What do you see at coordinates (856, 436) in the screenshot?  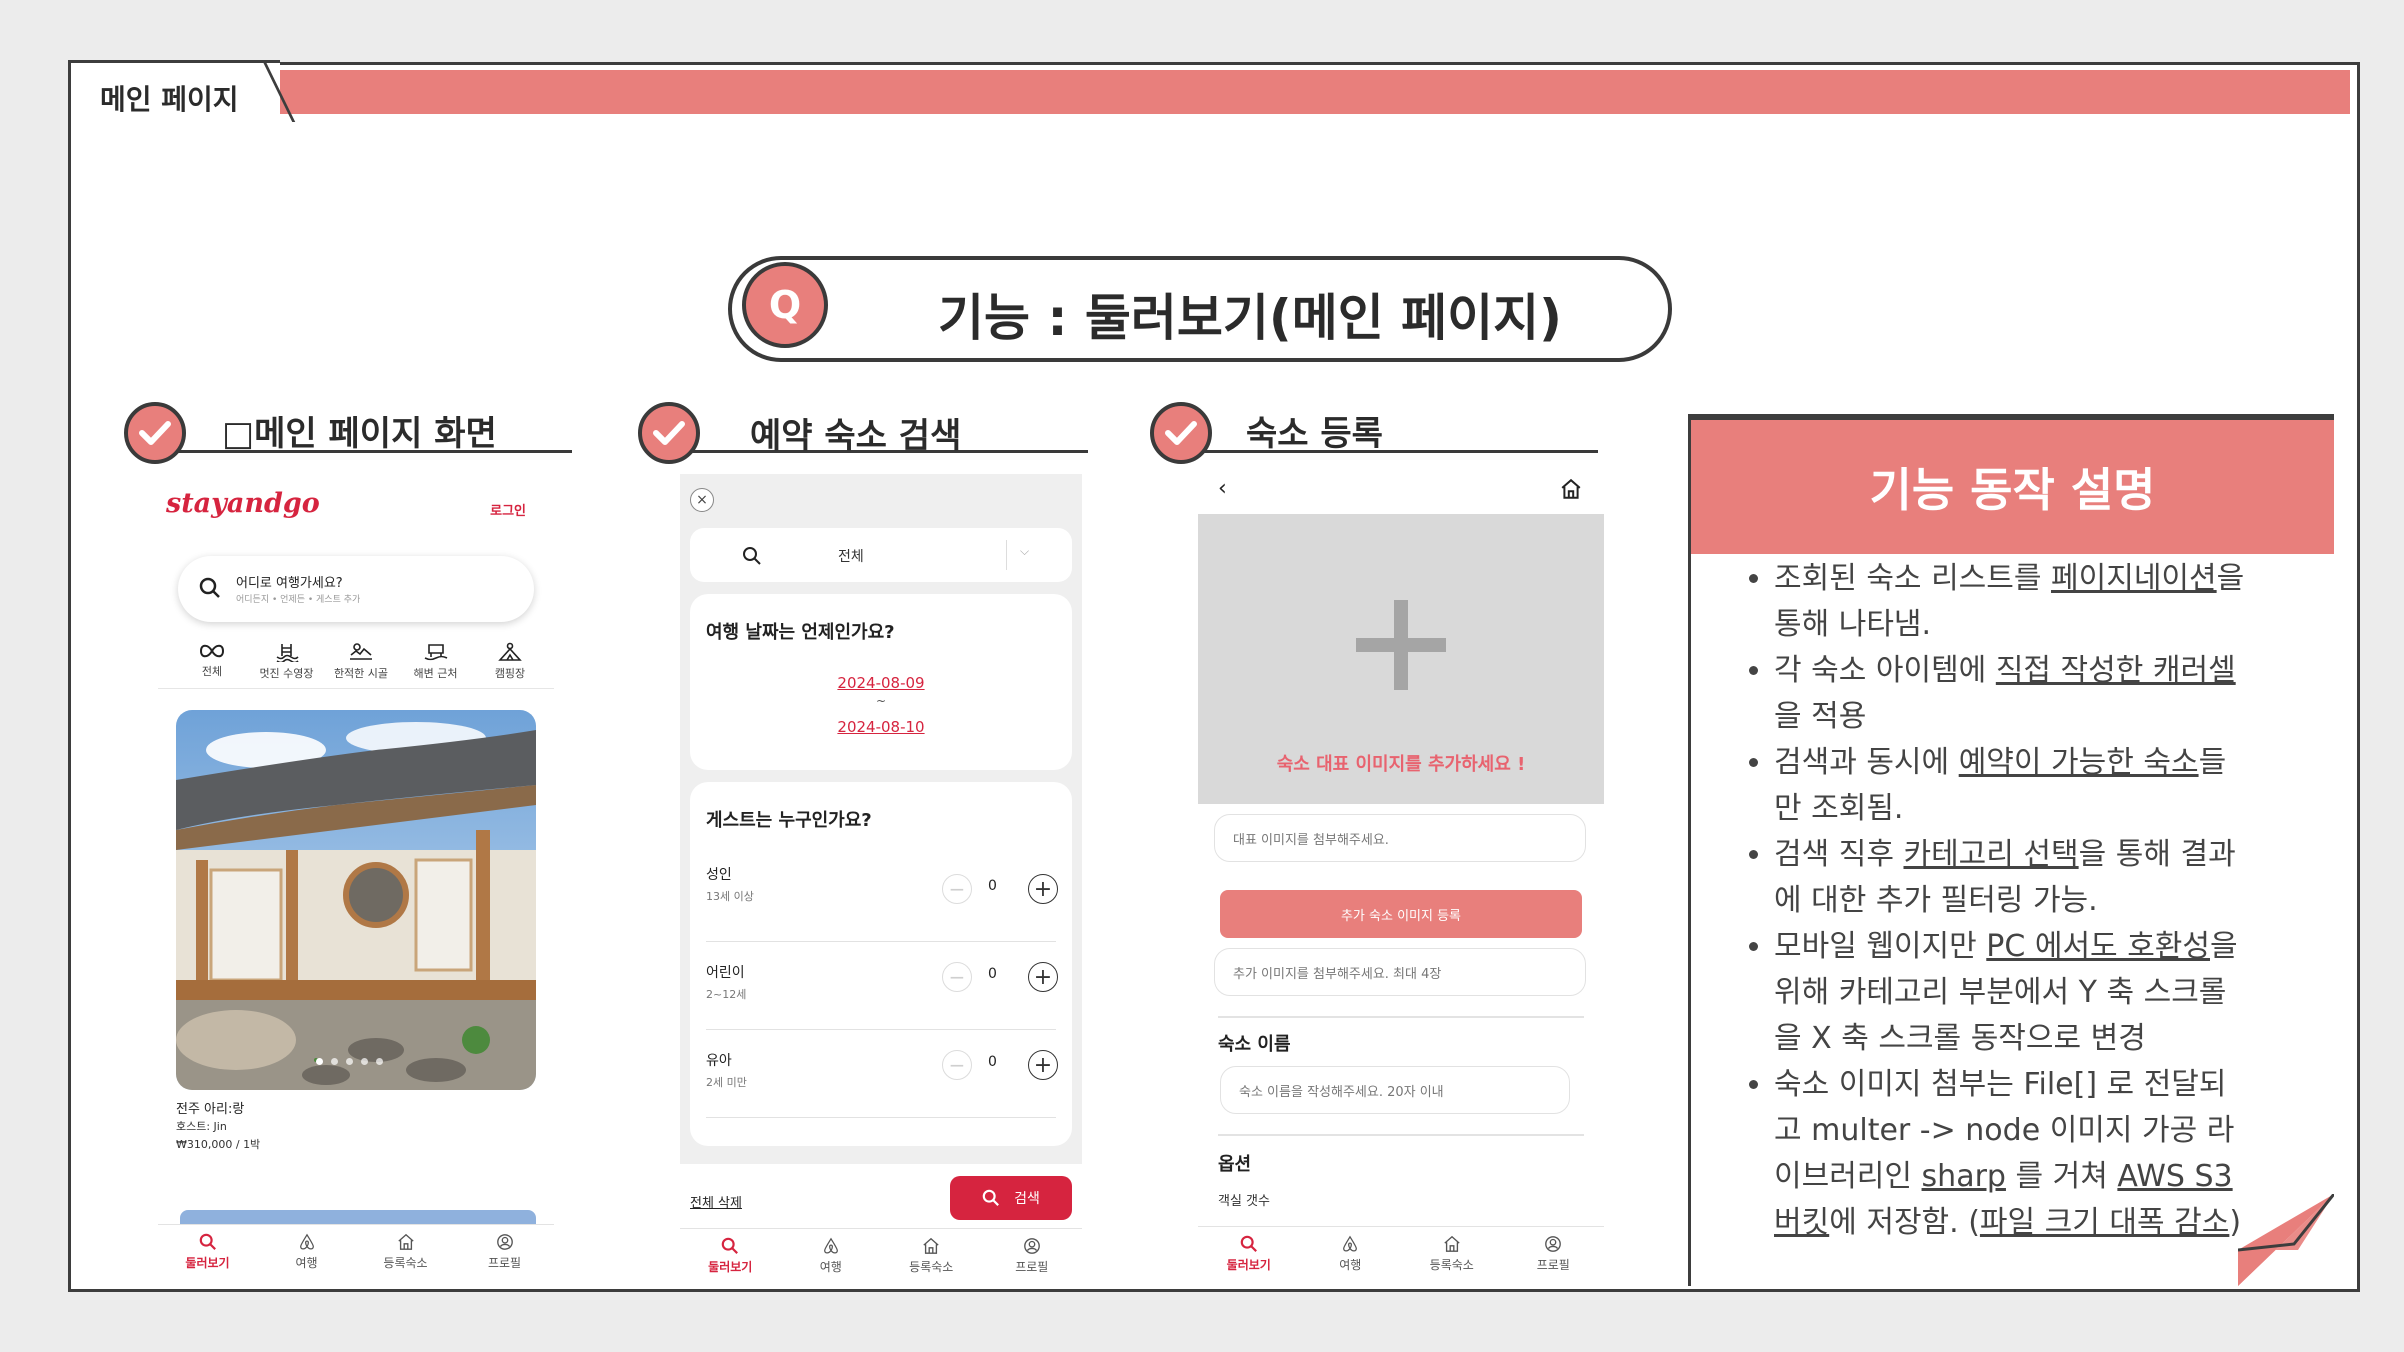 I see `section-title-search: 예약 숙소 검색` at bounding box center [856, 436].